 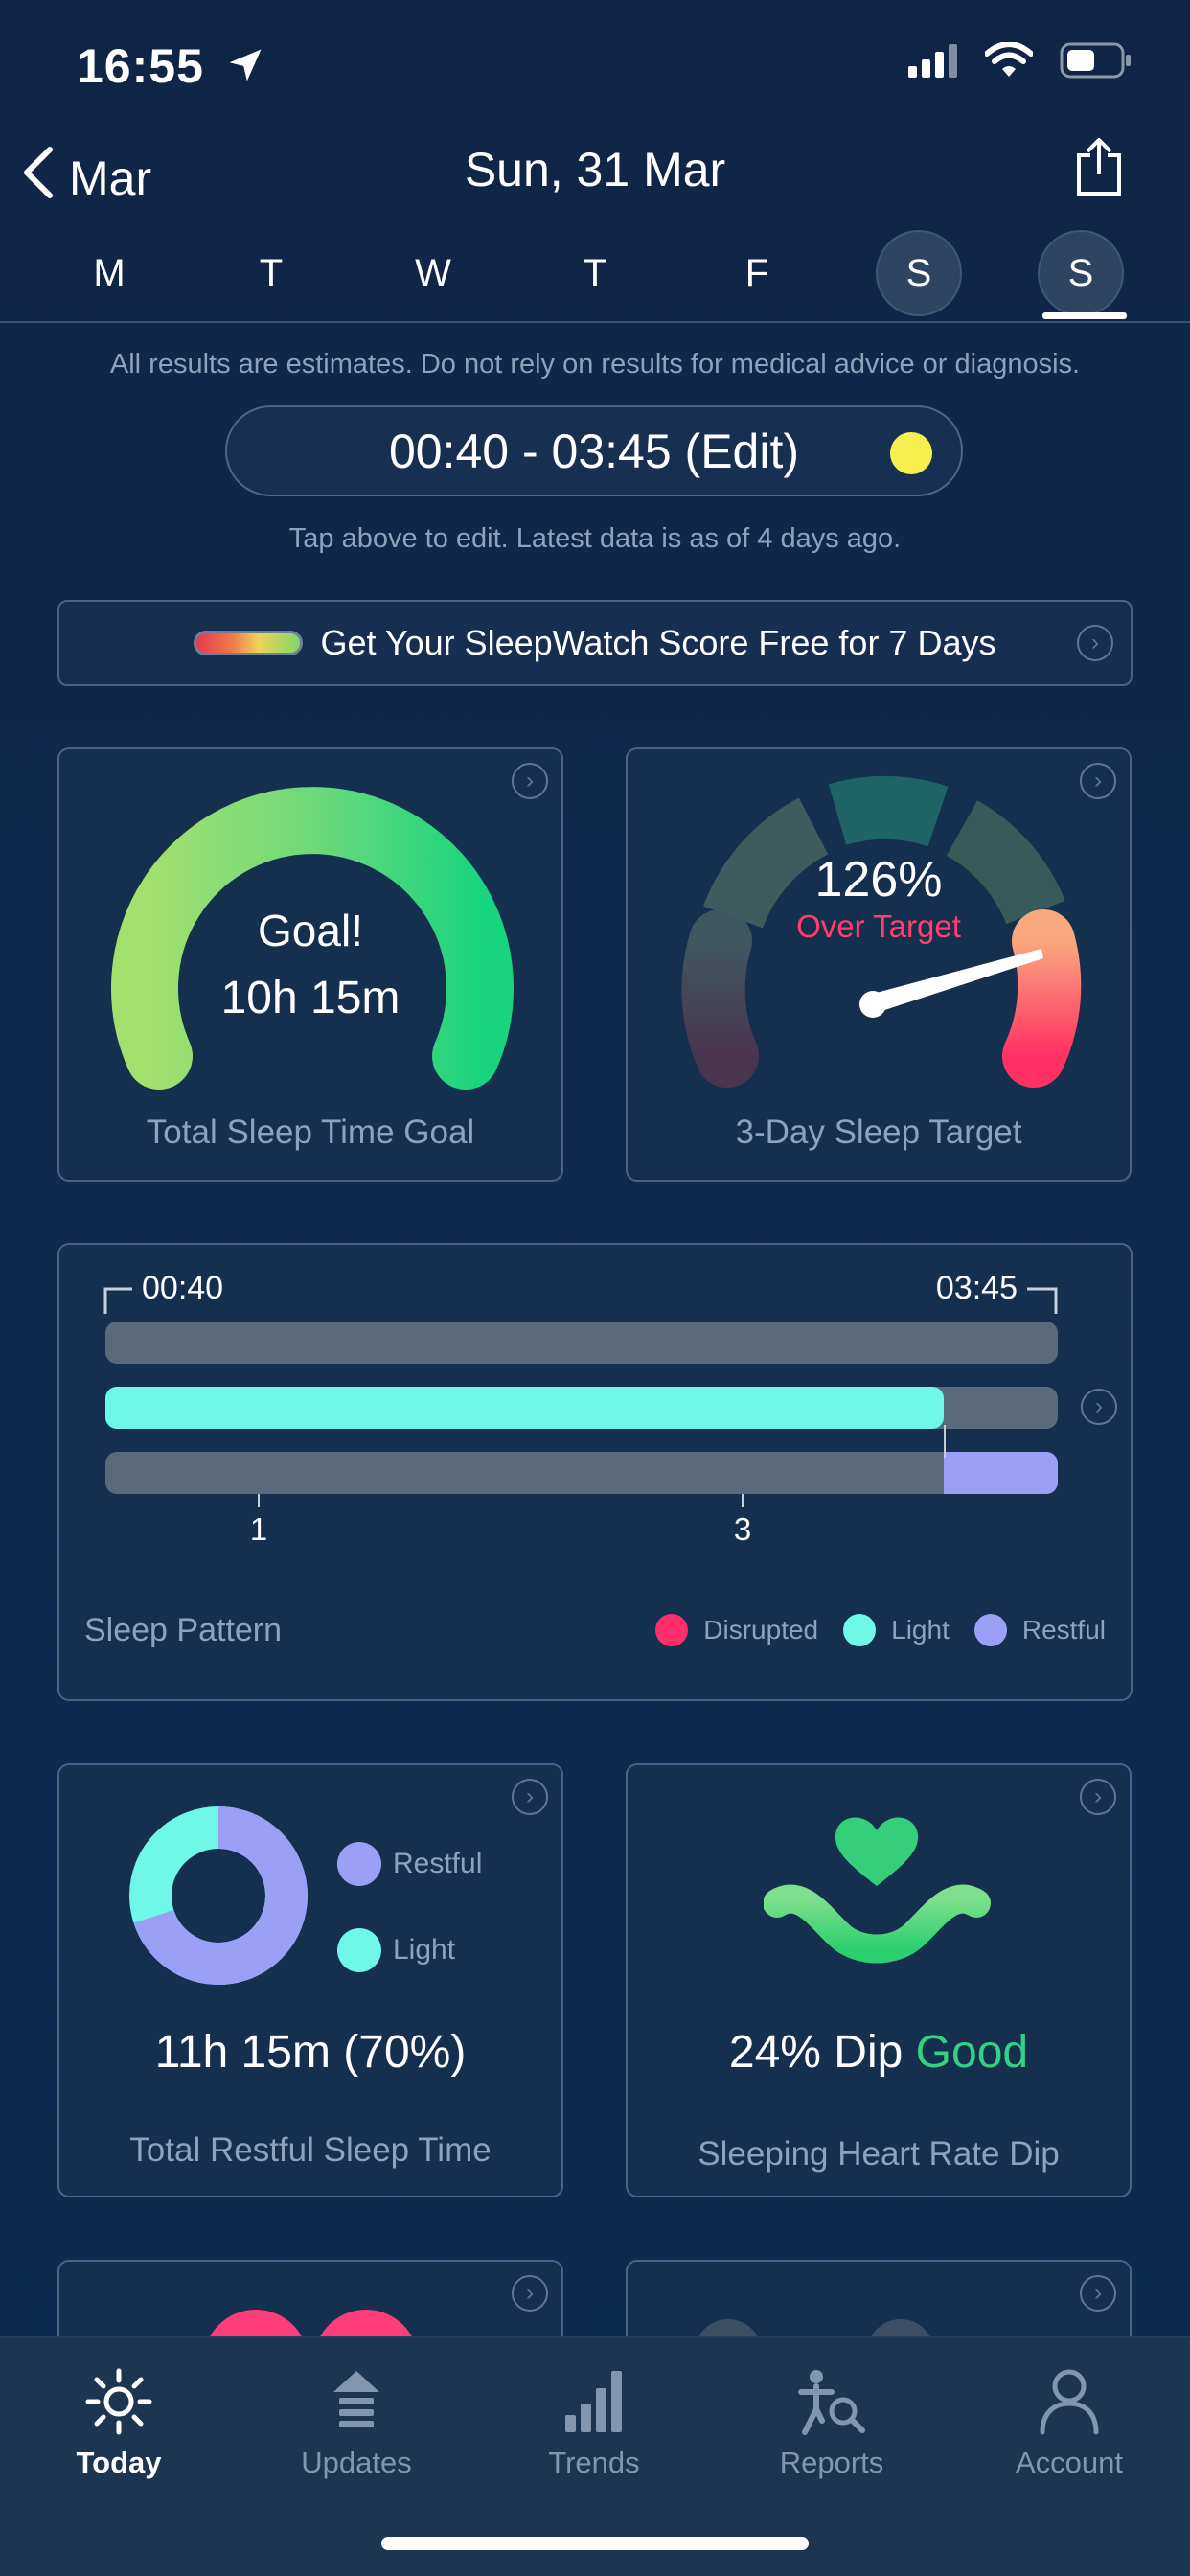 I want to click on sun-status-icon, so click(x=911, y=453).